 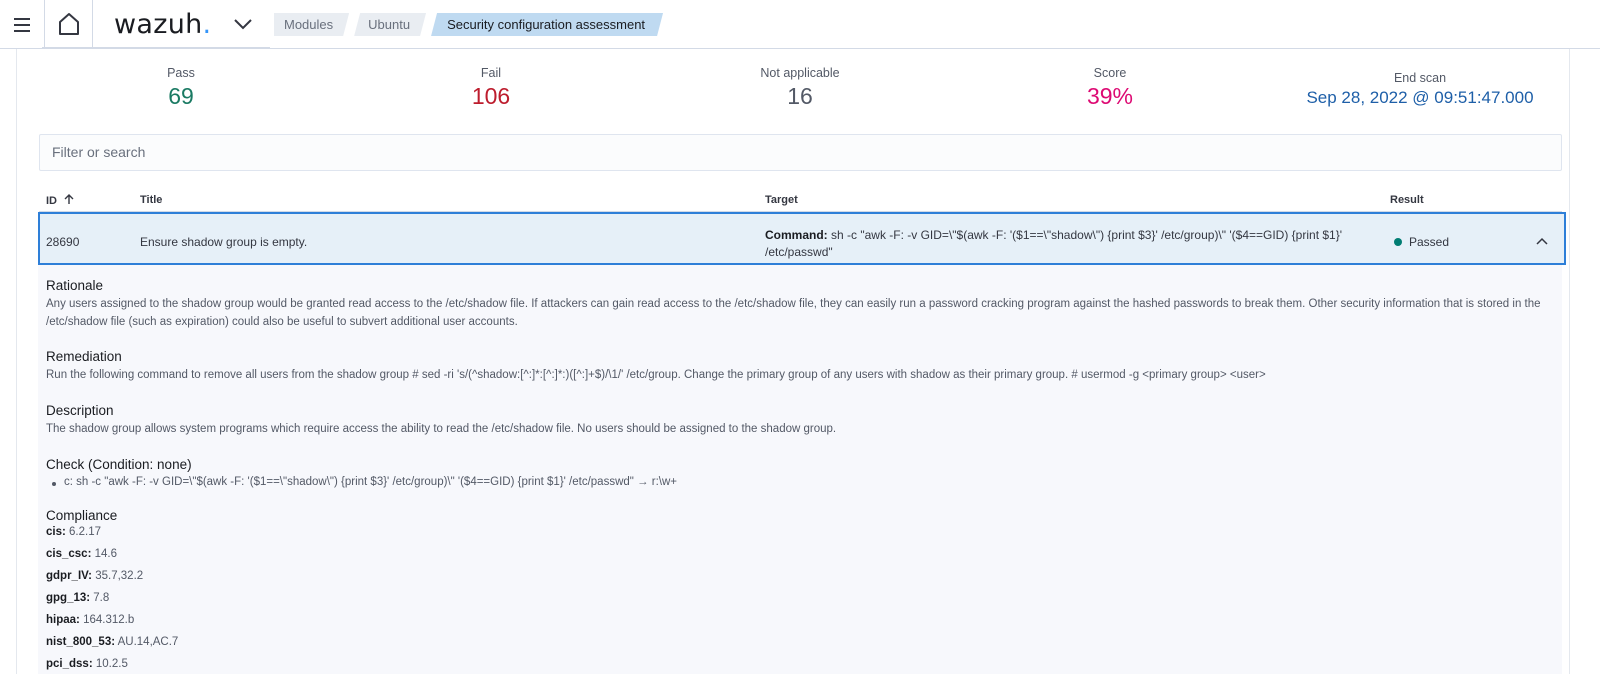 I want to click on stat-fail: Fail 106, so click(x=491, y=88).